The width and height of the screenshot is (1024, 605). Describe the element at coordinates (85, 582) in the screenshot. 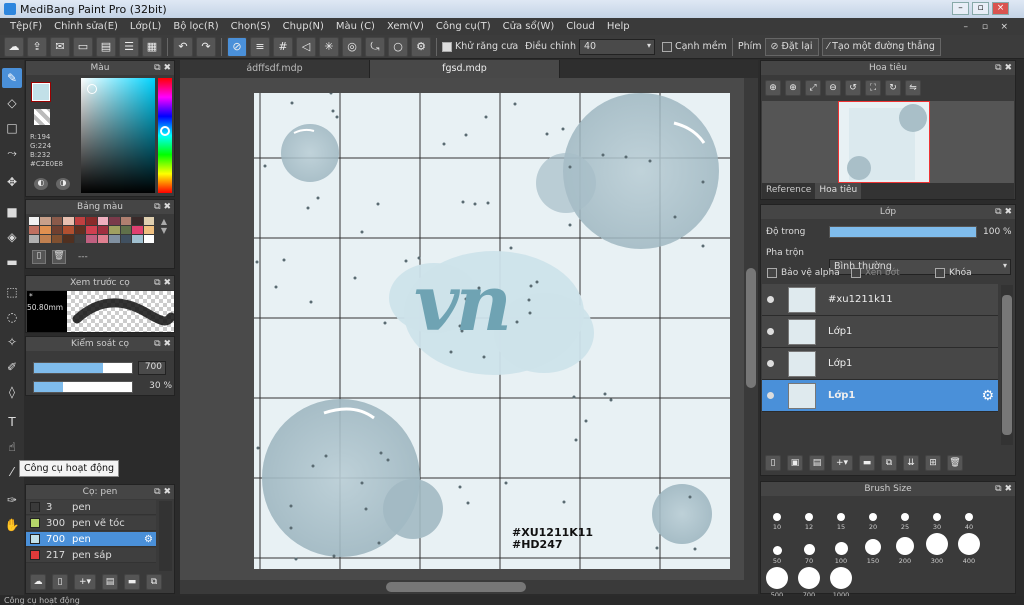

I see `add-brush-dropdown-icon: +▾` at that location.